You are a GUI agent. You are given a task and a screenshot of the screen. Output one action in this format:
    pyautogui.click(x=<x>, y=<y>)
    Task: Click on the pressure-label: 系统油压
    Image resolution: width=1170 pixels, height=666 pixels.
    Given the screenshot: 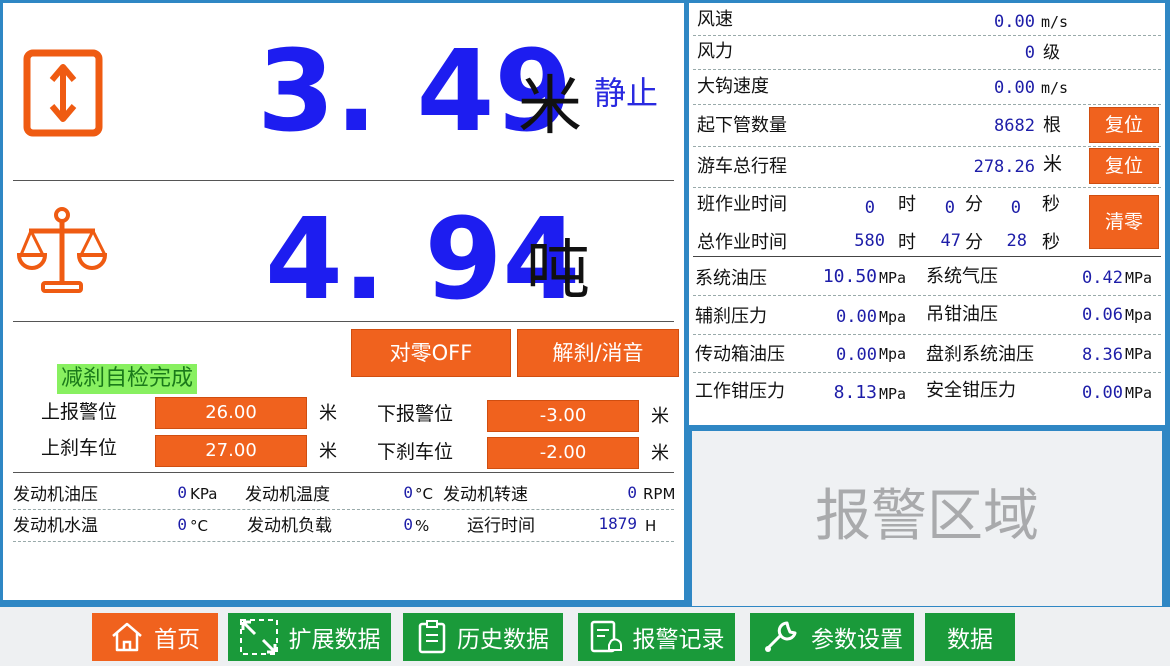 What is the action you would take?
    pyautogui.click(x=731, y=278)
    